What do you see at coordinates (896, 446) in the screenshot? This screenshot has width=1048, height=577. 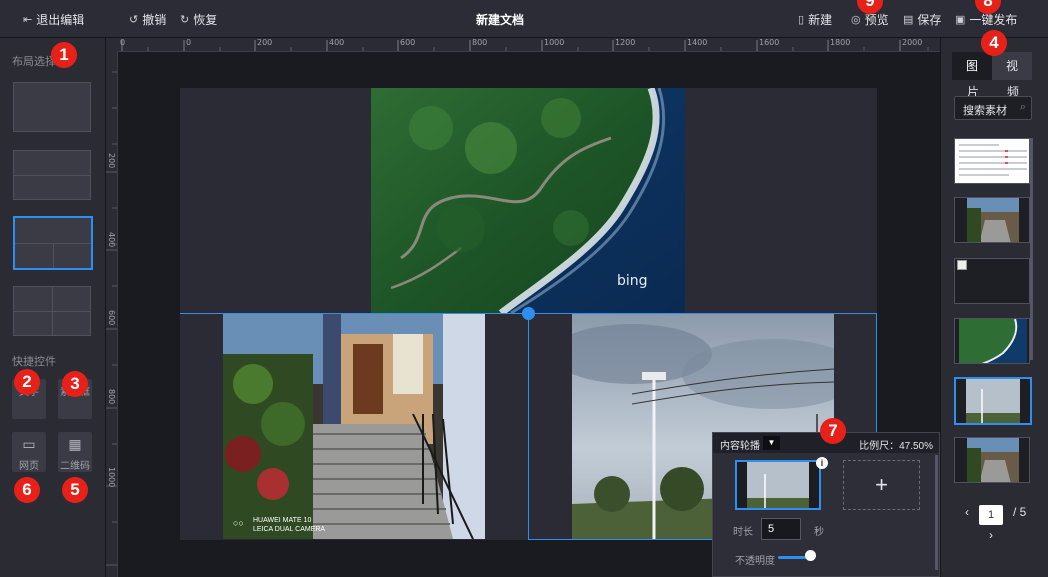 I see `scale-ratio: 比例尺：47.50%` at bounding box center [896, 446].